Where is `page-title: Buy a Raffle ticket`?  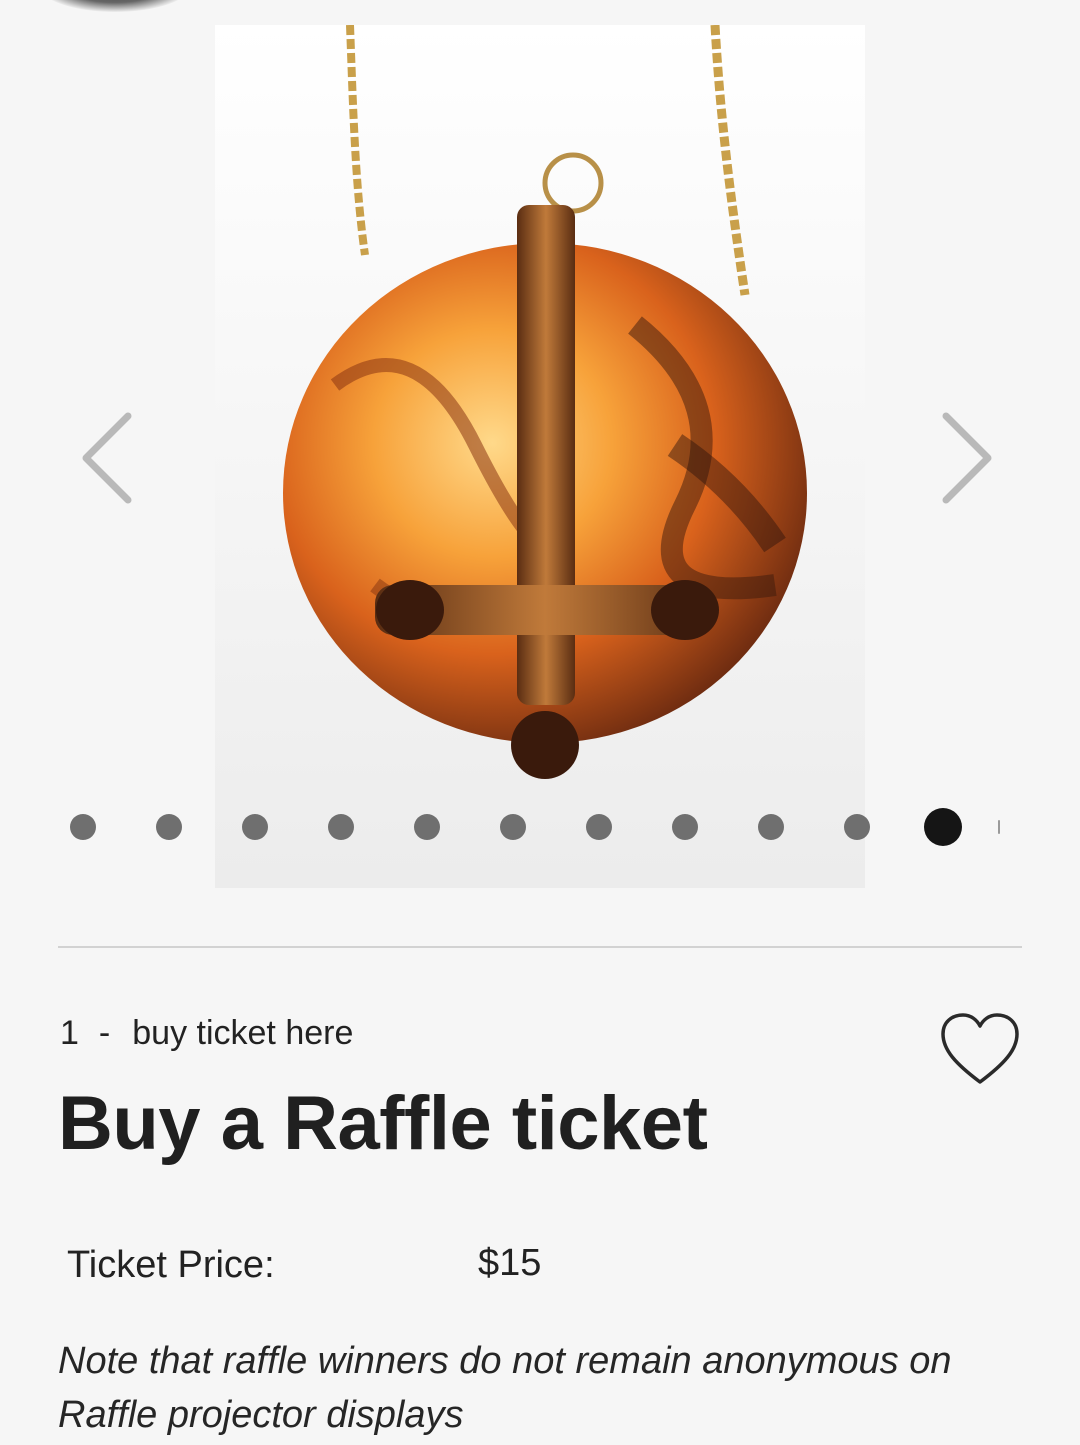
page-title: Buy a Raffle ticket is located at coordinates (383, 1123).